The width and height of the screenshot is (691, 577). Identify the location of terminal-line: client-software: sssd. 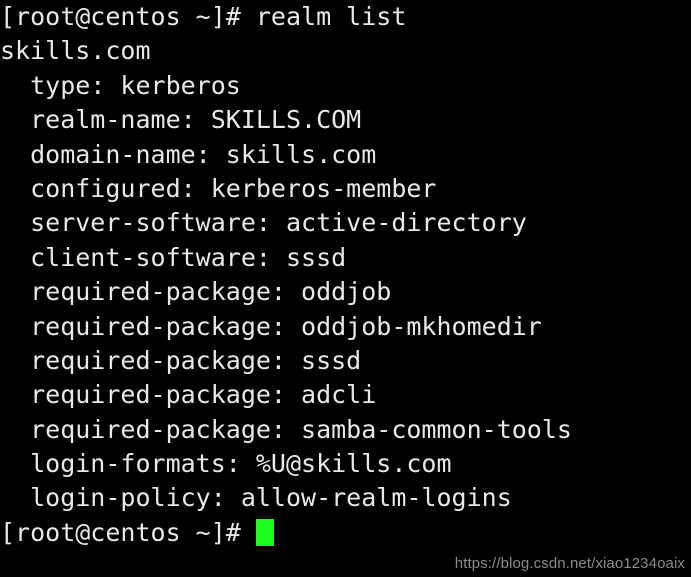
(173, 257).